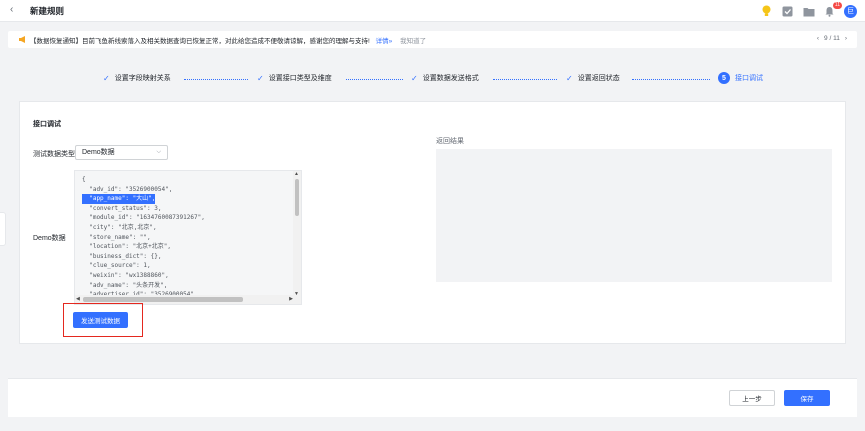 This screenshot has height=431, width=865. I want to click on code-line: "adv_name": "头条开发",, so click(125, 285).